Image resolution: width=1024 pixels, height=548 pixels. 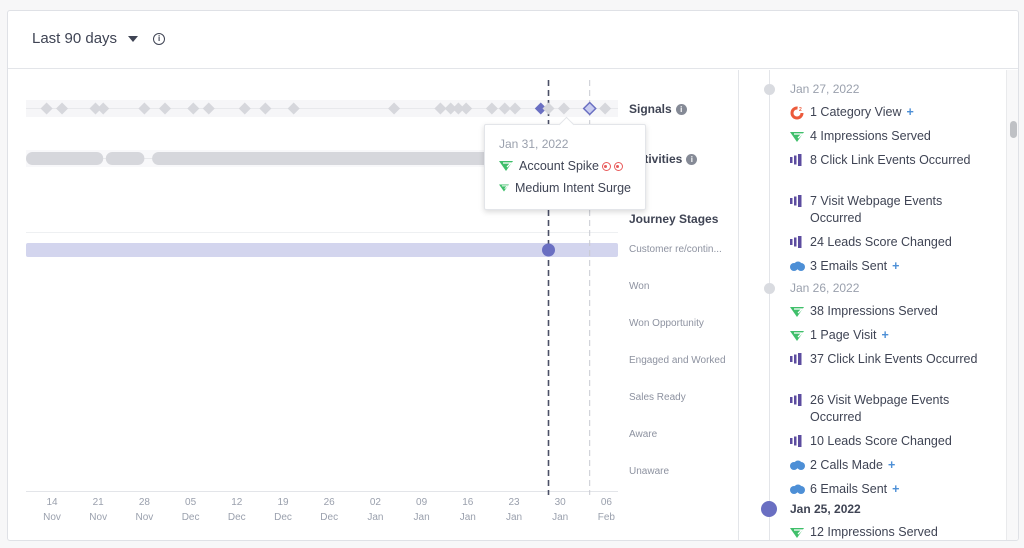 I want to click on feed-event-text: 26 Visit Webpage Events Occurred, so click(x=880, y=408).